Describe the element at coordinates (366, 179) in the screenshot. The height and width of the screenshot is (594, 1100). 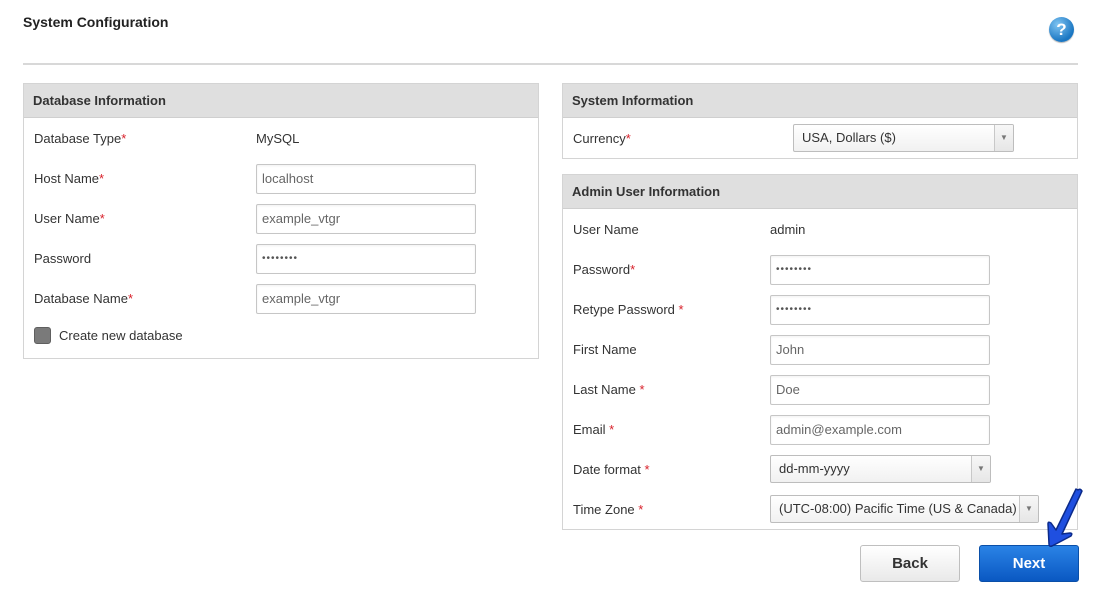
I see `host-name-input: localhost` at that location.